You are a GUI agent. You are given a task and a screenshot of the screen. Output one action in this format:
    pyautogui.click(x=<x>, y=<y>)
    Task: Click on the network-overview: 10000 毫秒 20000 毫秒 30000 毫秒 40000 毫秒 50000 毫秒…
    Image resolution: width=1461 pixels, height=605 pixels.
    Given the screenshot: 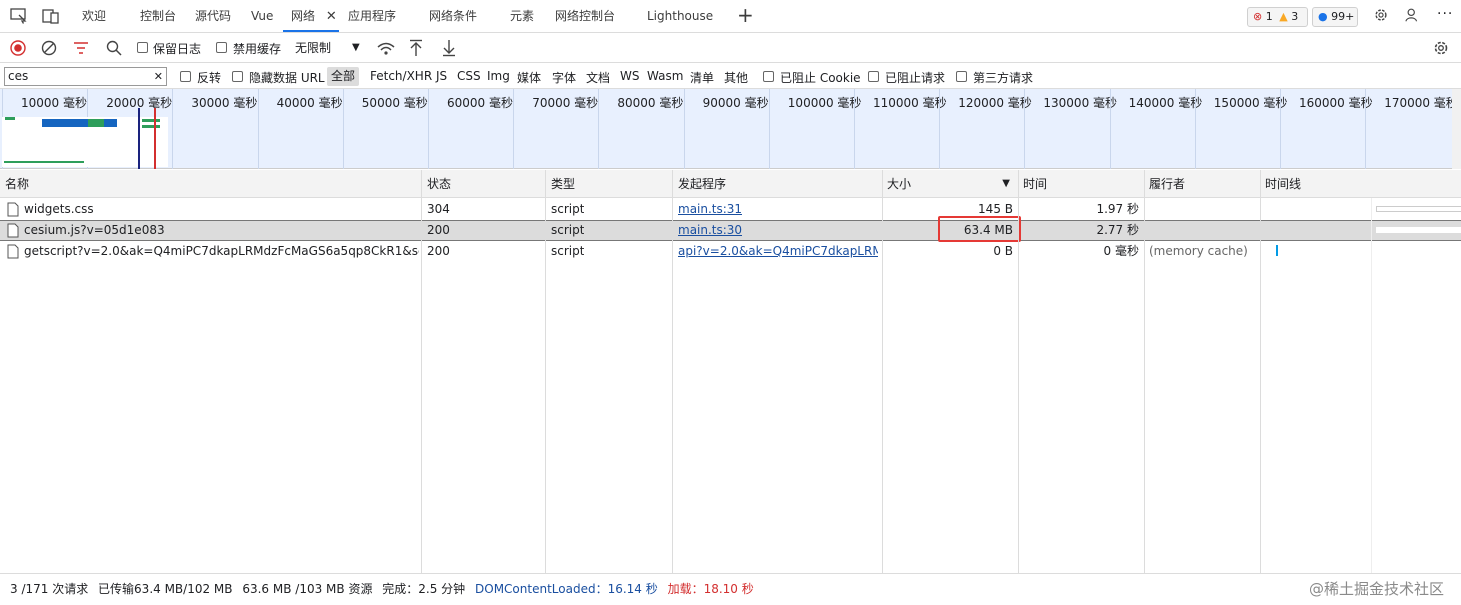 What is the action you would take?
    pyautogui.click(x=729, y=129)
    